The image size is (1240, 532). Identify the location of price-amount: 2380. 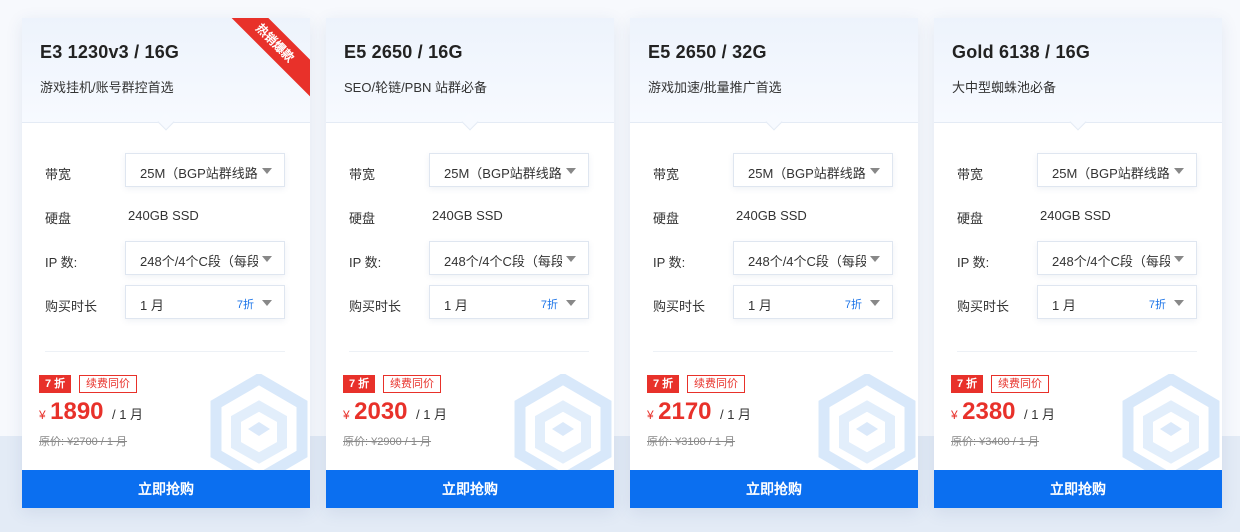
(989, 411).